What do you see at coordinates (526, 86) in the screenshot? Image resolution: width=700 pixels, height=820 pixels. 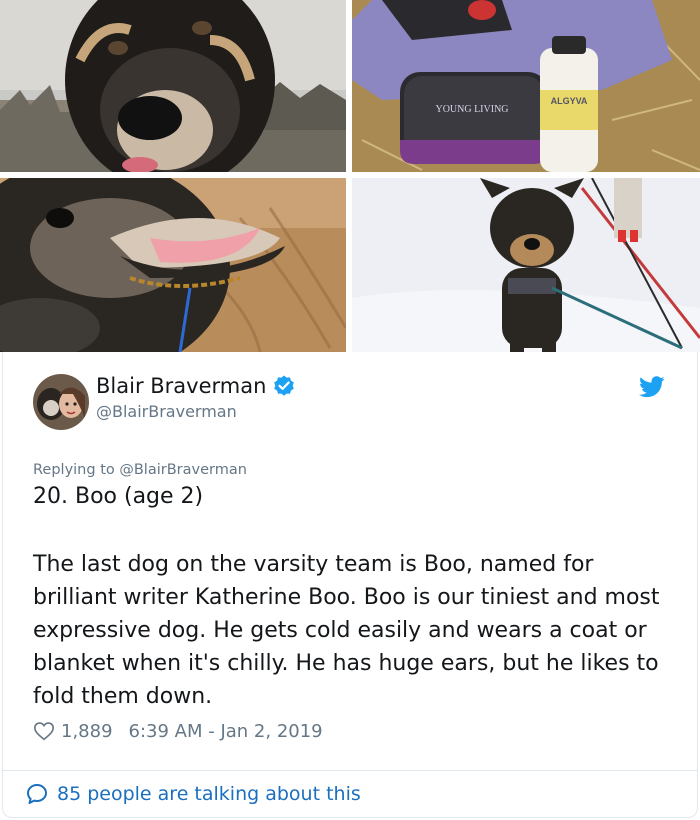 I see `photo-essential-oil-kit: YOUNG LIVING ALGYVA` at bounding box center [526, 86].